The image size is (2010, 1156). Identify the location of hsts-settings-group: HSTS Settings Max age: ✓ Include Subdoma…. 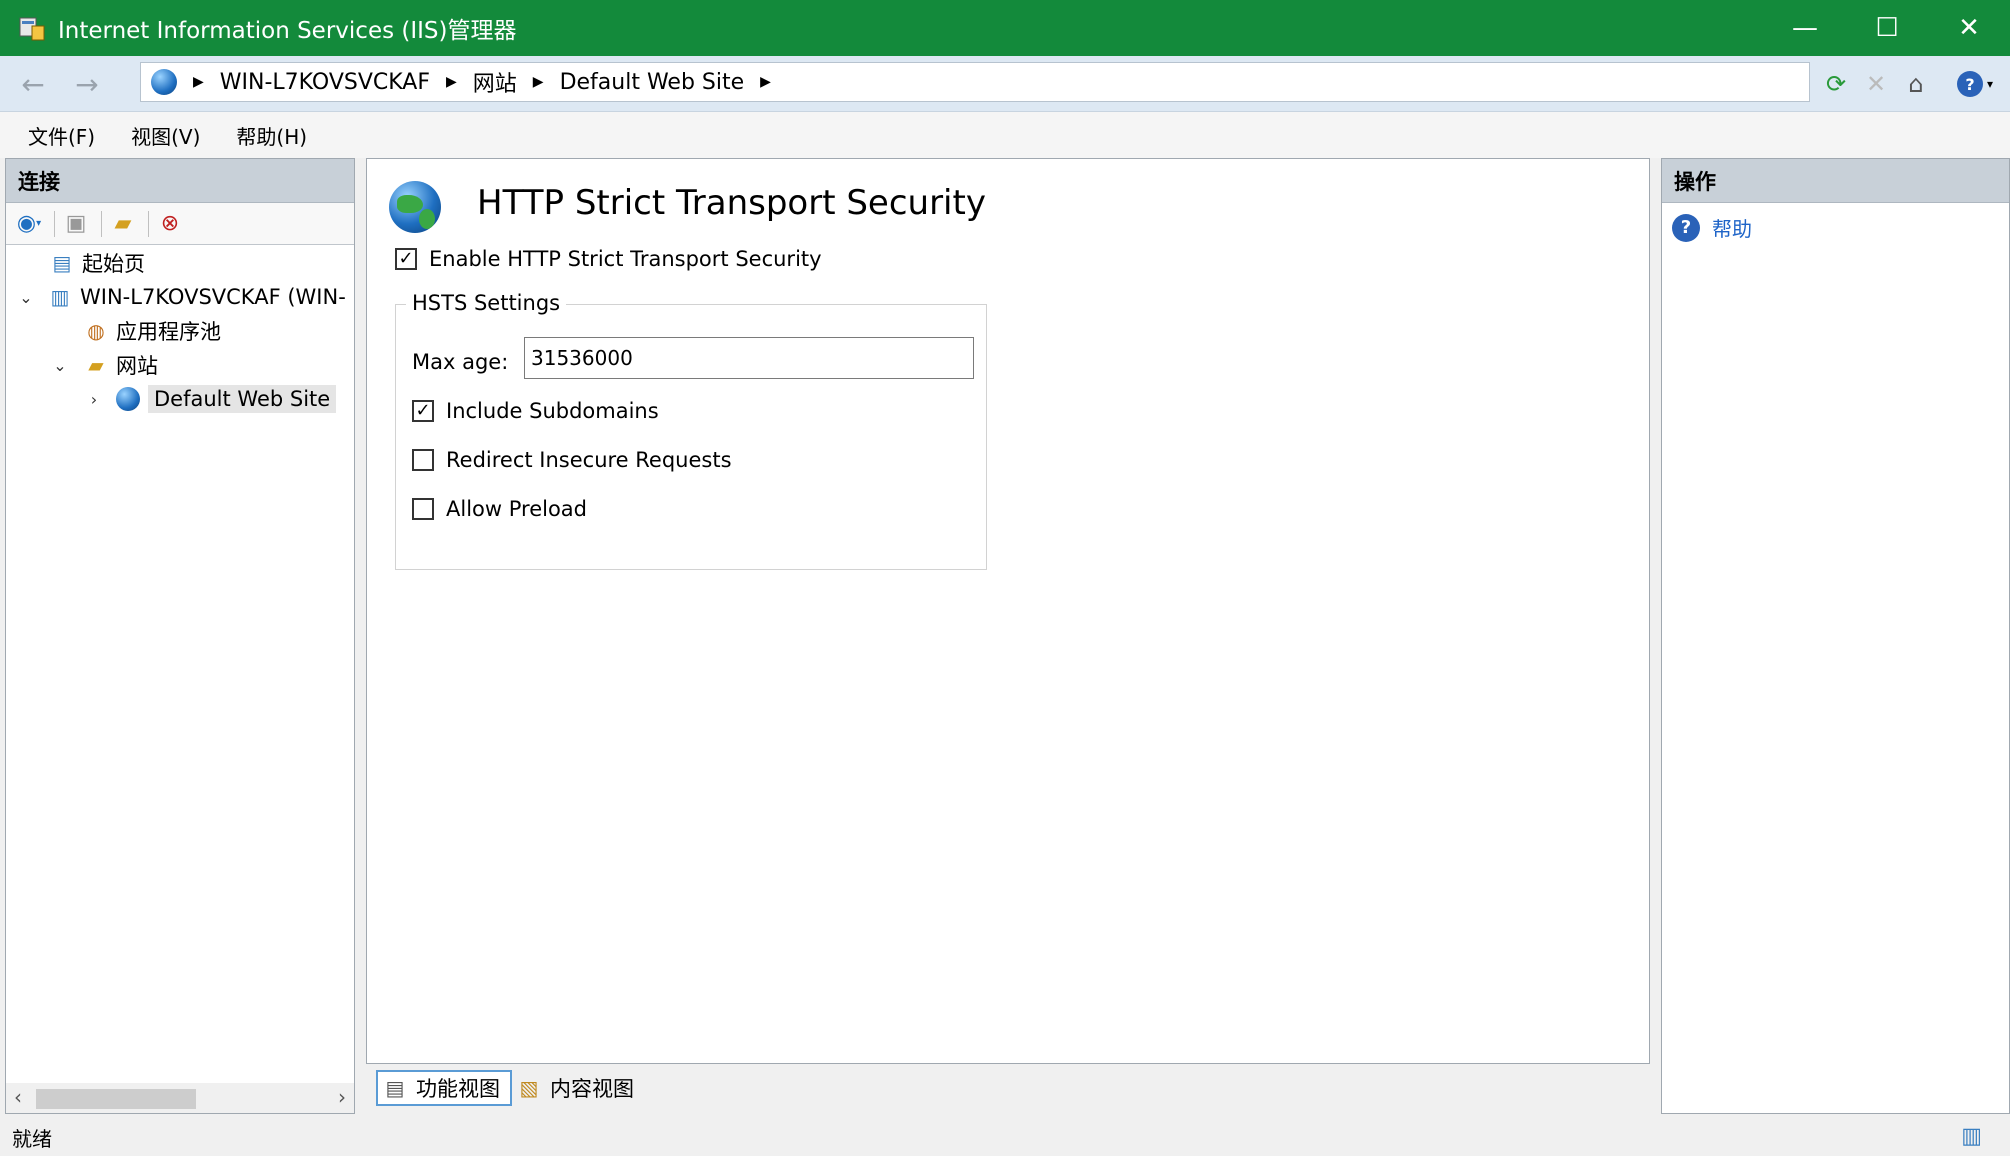
(691, 430).